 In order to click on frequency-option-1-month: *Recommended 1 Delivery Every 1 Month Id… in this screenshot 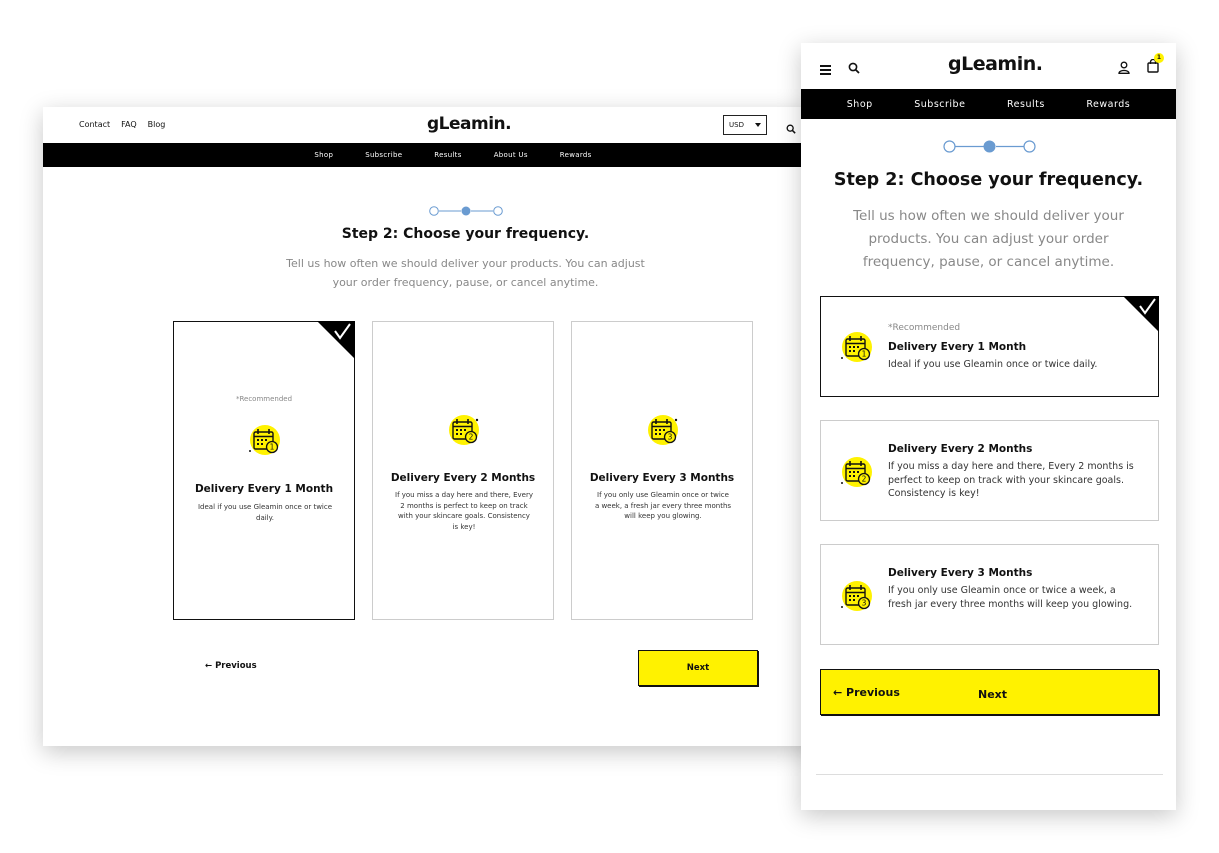, I will do `click(264, 470)`.